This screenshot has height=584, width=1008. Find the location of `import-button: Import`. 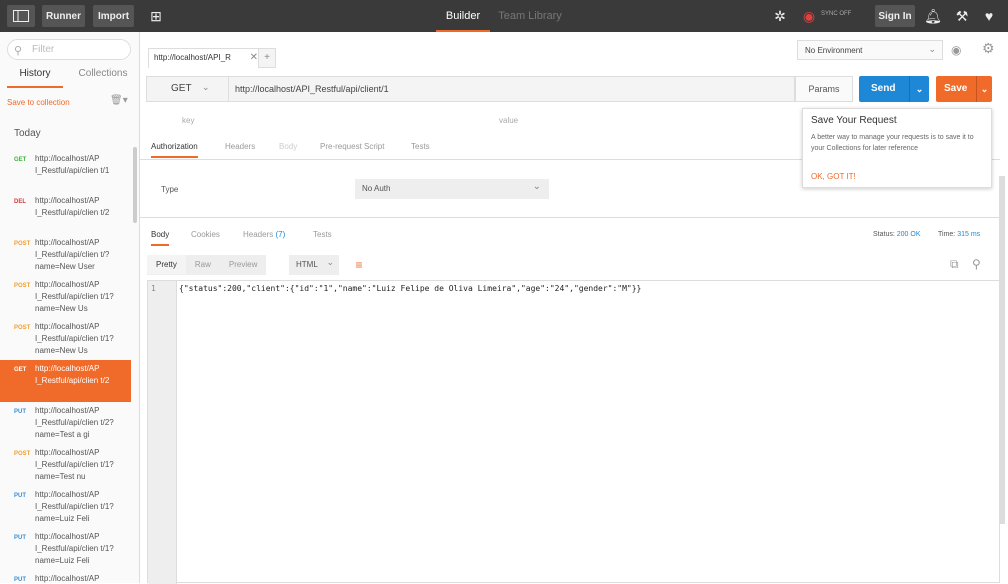

import-button: Import is located at coordinates (113, 16).